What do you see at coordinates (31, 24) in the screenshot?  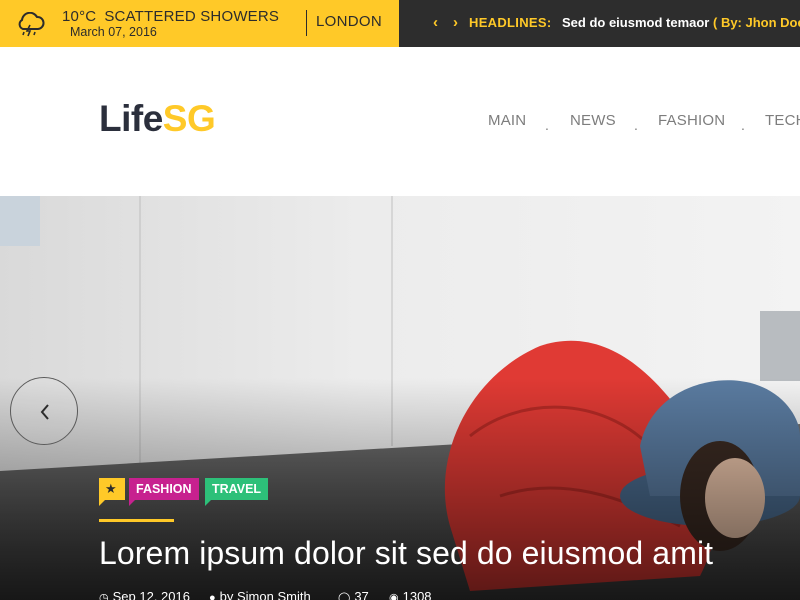 I see `cloud-rain-lightning-icon` at bounding box center [31, 24].